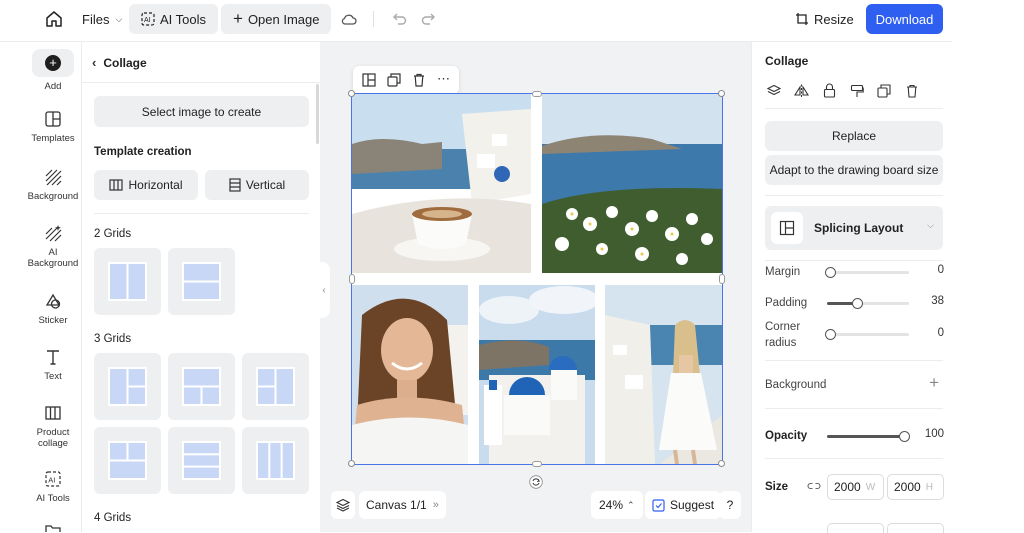 This screenshot has height=533, width=1024. Describe the element at coordinates (429, 19) in the screenshot. I see `redo-icon` at that location.